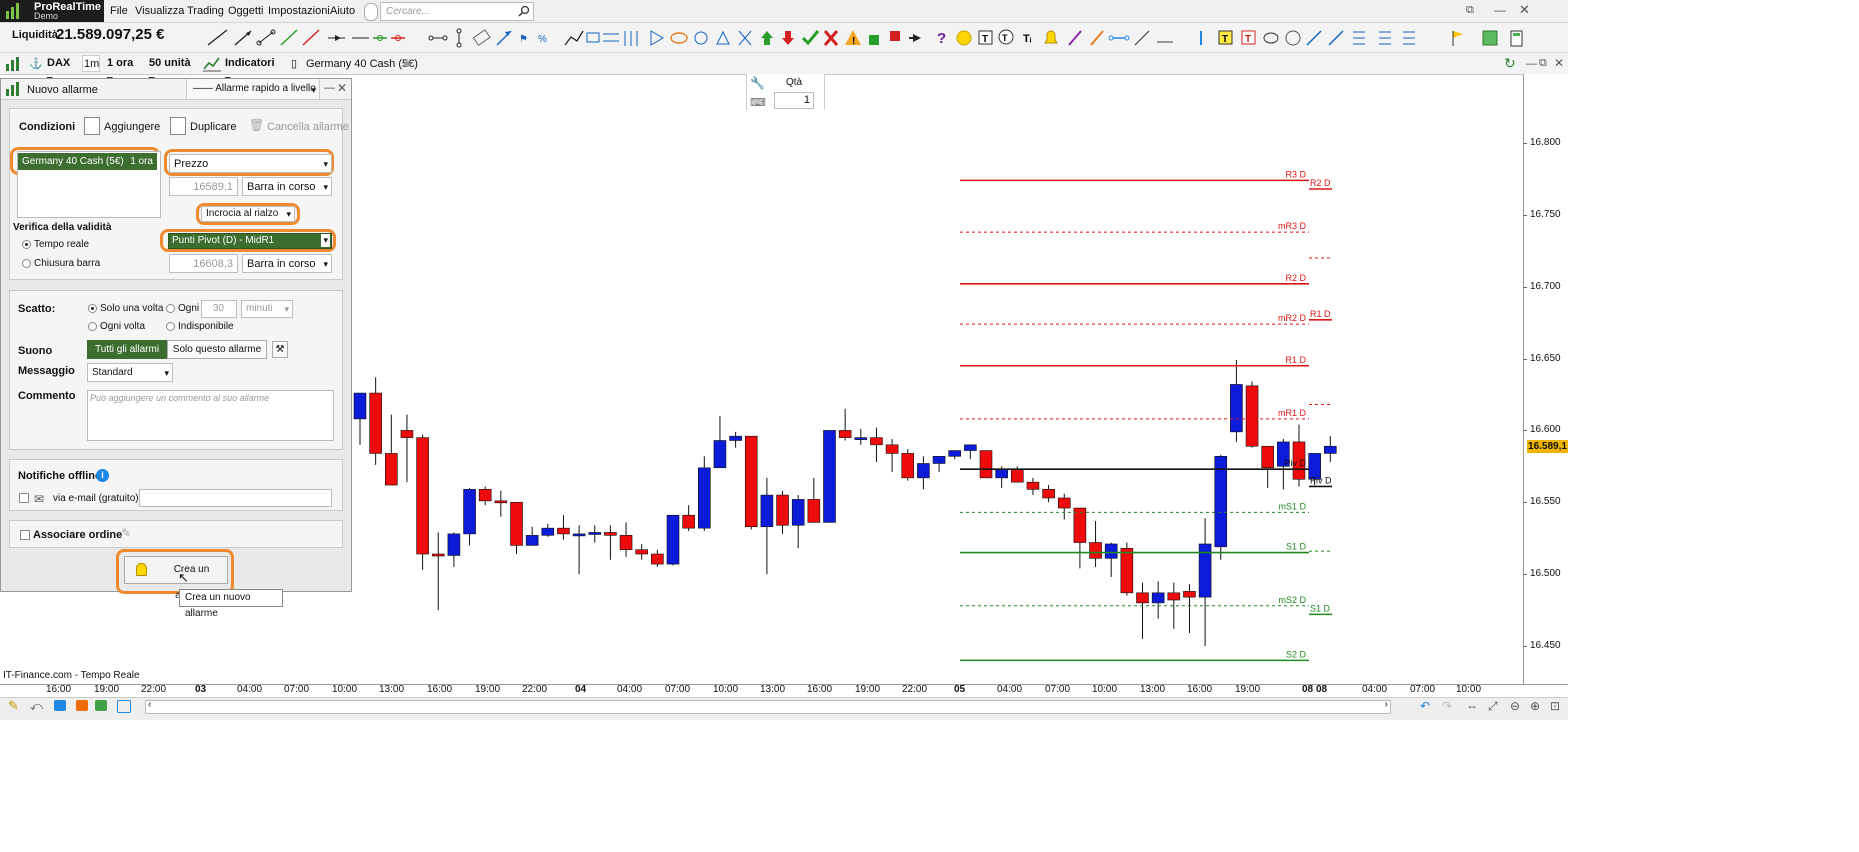  Describe the element at coordinates (205, 11) in the screenshot. I see `menu-trading: Trading` at that location.